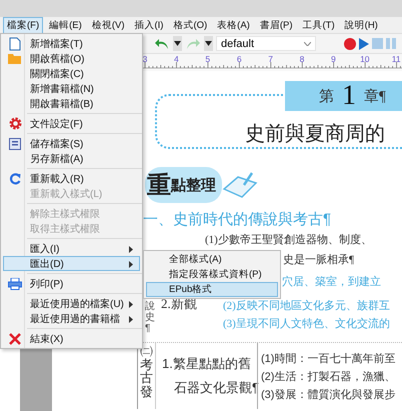  I want to click on printer-icon, so click(15, 284).